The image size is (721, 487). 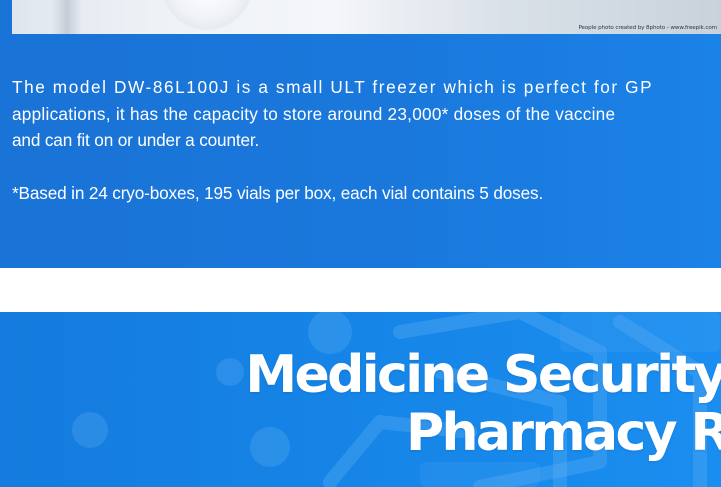 I want to click on photo-gloved-hand-decoration, so click(x=207, y=15).